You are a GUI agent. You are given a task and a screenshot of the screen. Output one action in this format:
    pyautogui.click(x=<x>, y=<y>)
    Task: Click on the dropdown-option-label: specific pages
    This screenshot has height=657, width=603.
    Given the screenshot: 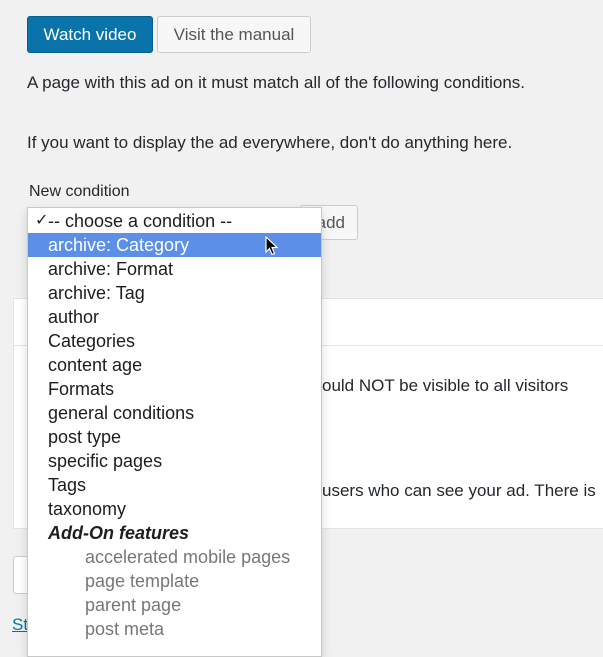 What is the action you would take?
    pyautogui.click(x=105, y=461)
    